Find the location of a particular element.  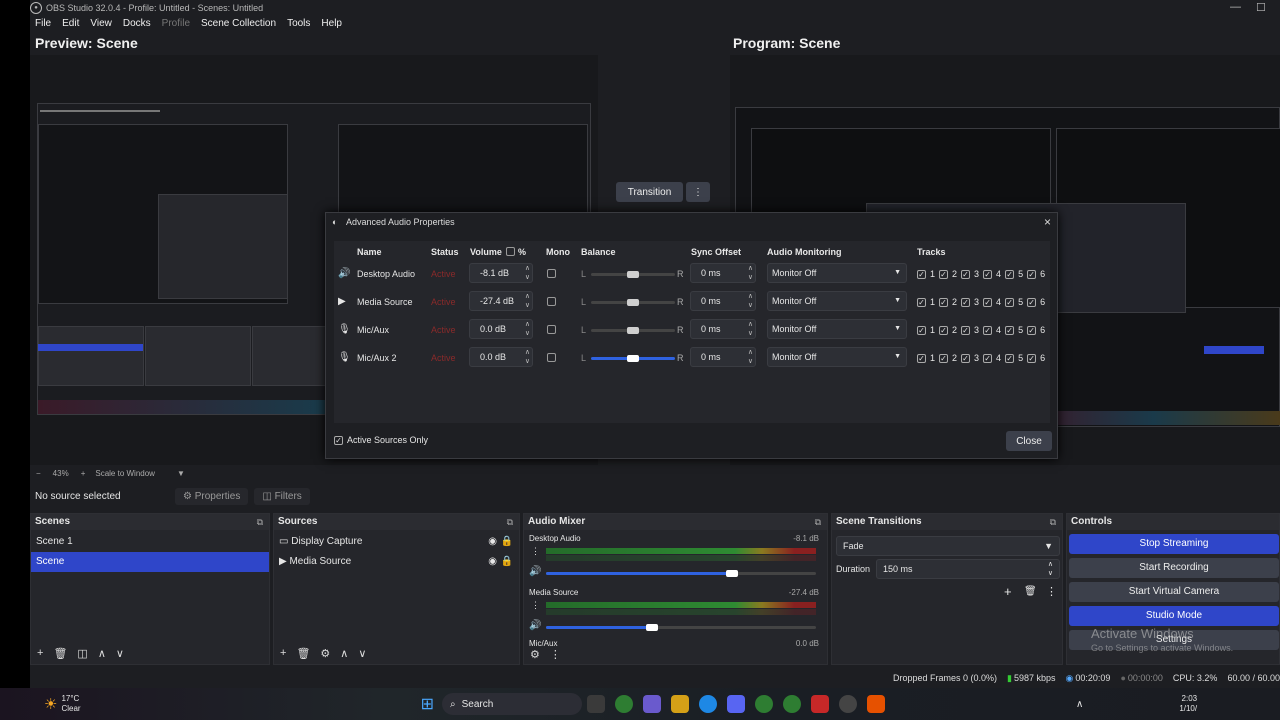

copilot-icon is located at coordinates (651, 704).